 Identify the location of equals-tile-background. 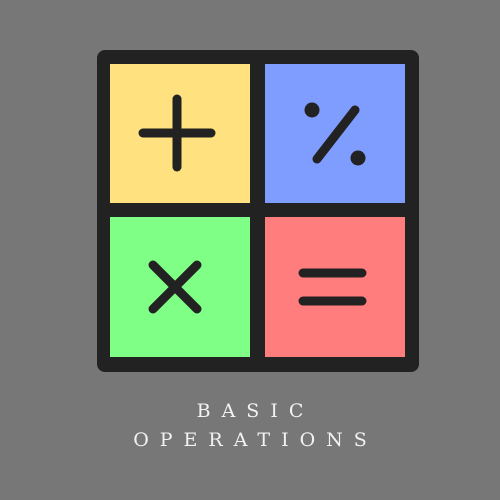
(335, 287).